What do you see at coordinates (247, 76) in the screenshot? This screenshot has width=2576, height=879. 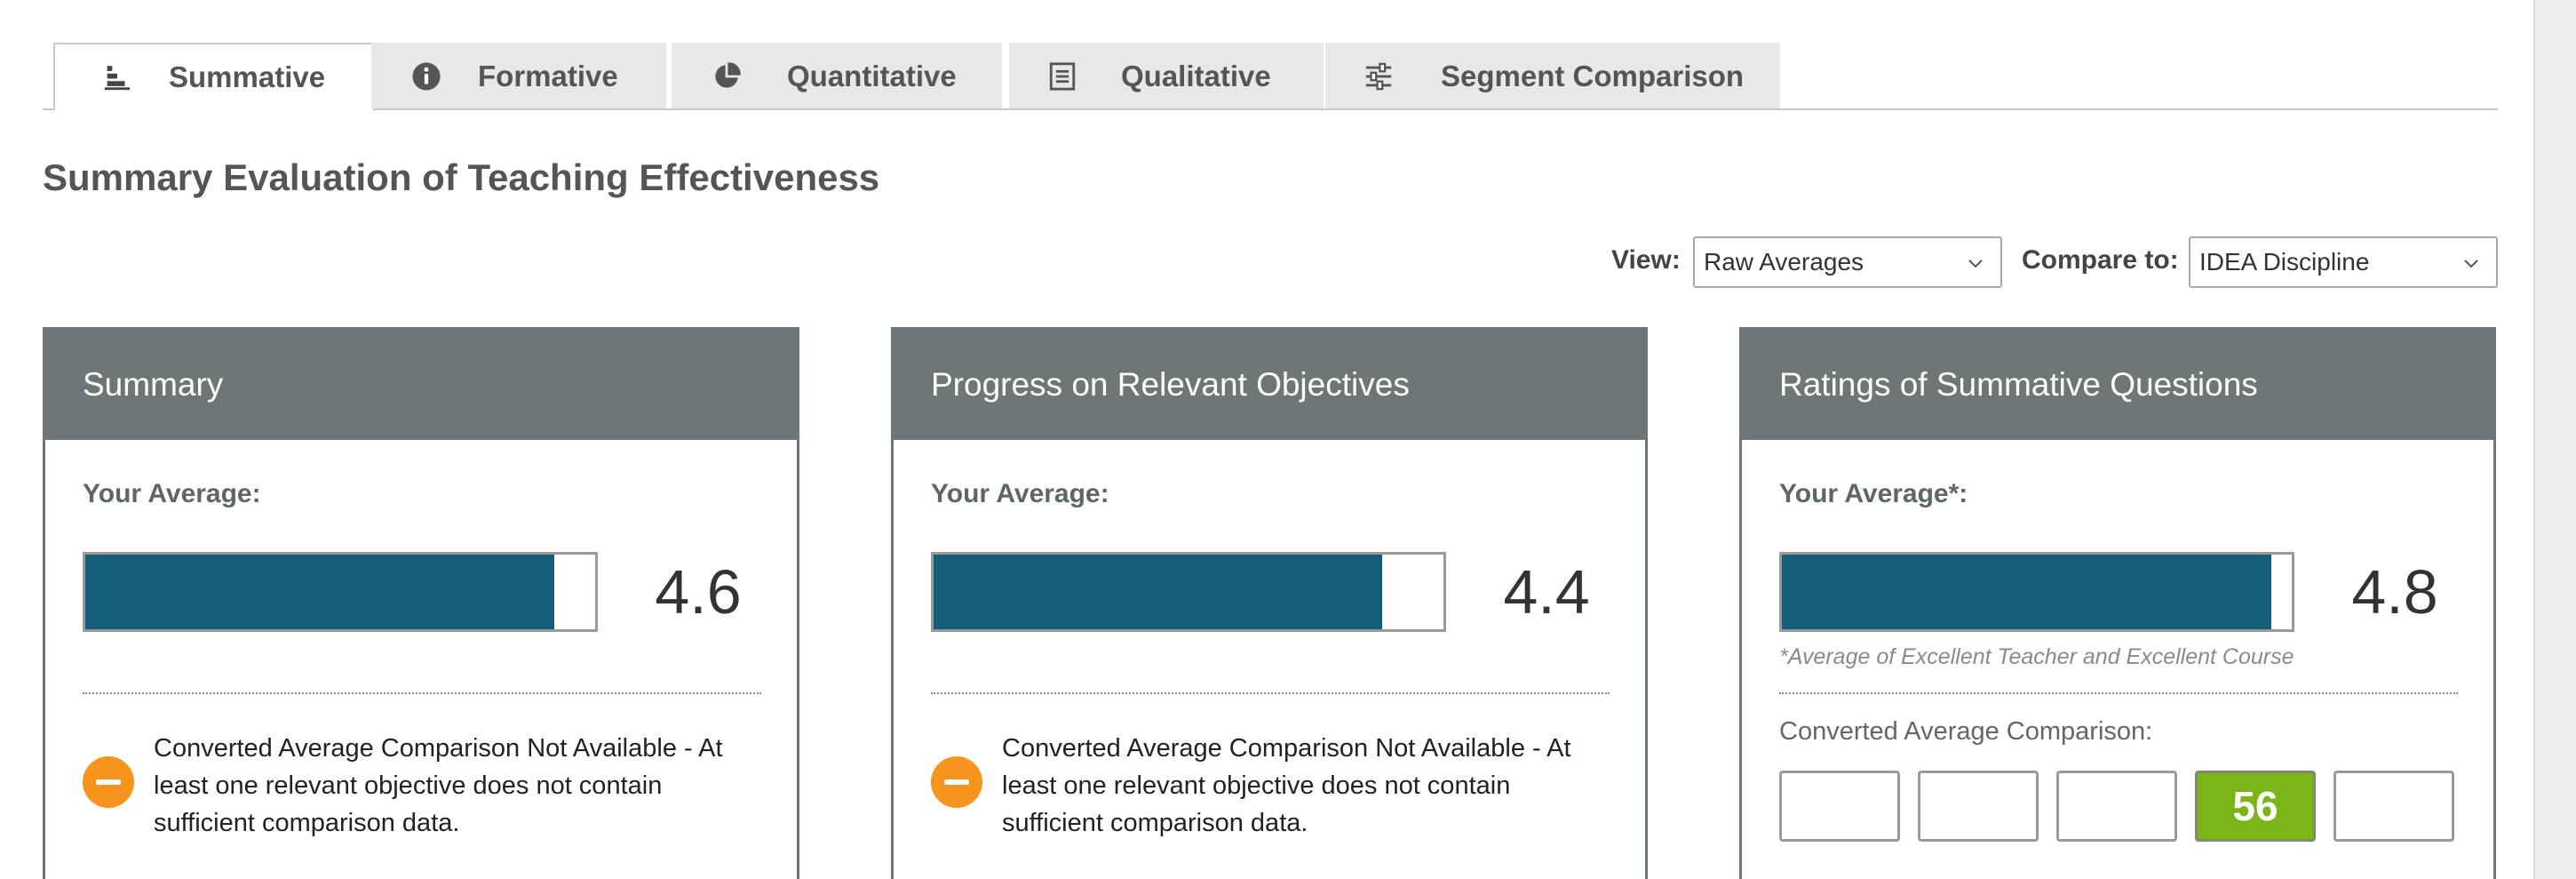 I see `tab-label: Summative` at bounding box center [247, 76].